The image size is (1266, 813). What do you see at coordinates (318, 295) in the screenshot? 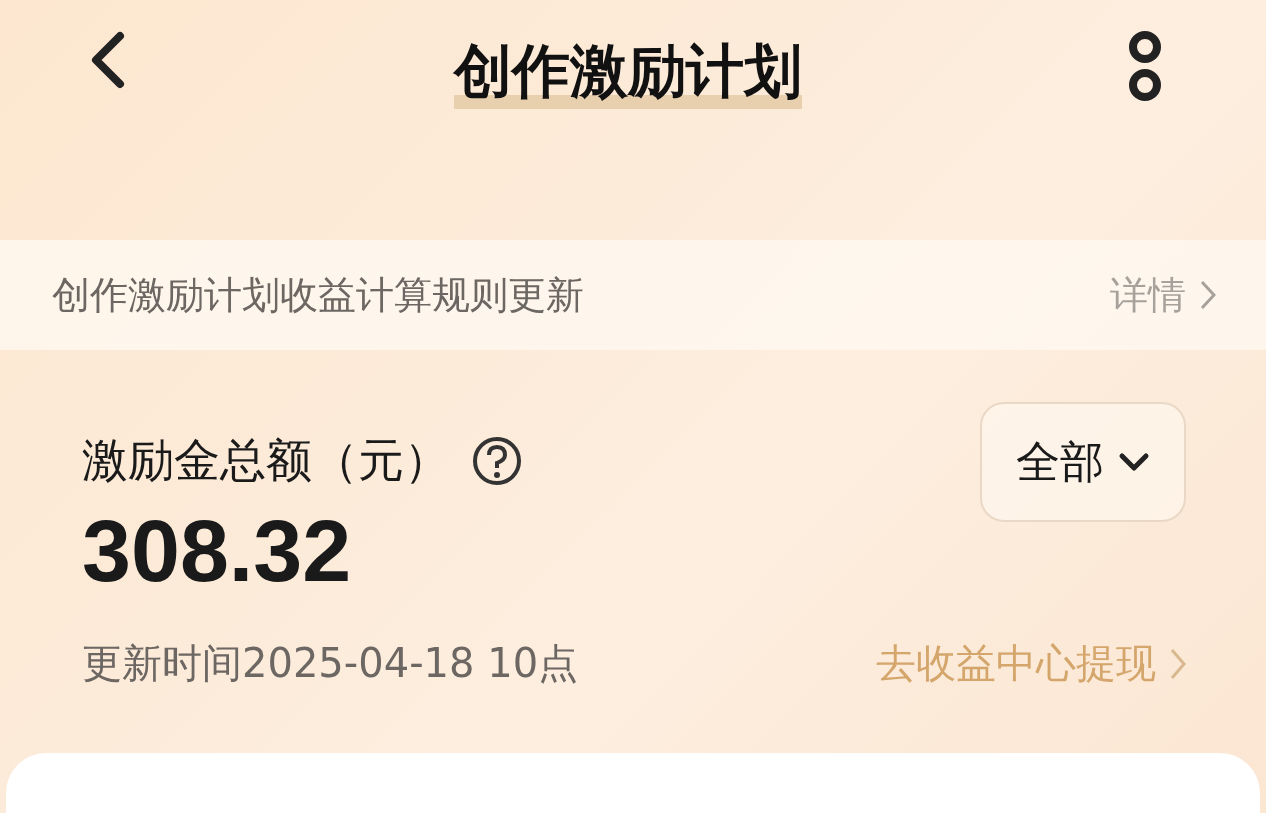
I see `notice-text: 创作激励计划收益计算规则更新` at bounding box center [318, 295].